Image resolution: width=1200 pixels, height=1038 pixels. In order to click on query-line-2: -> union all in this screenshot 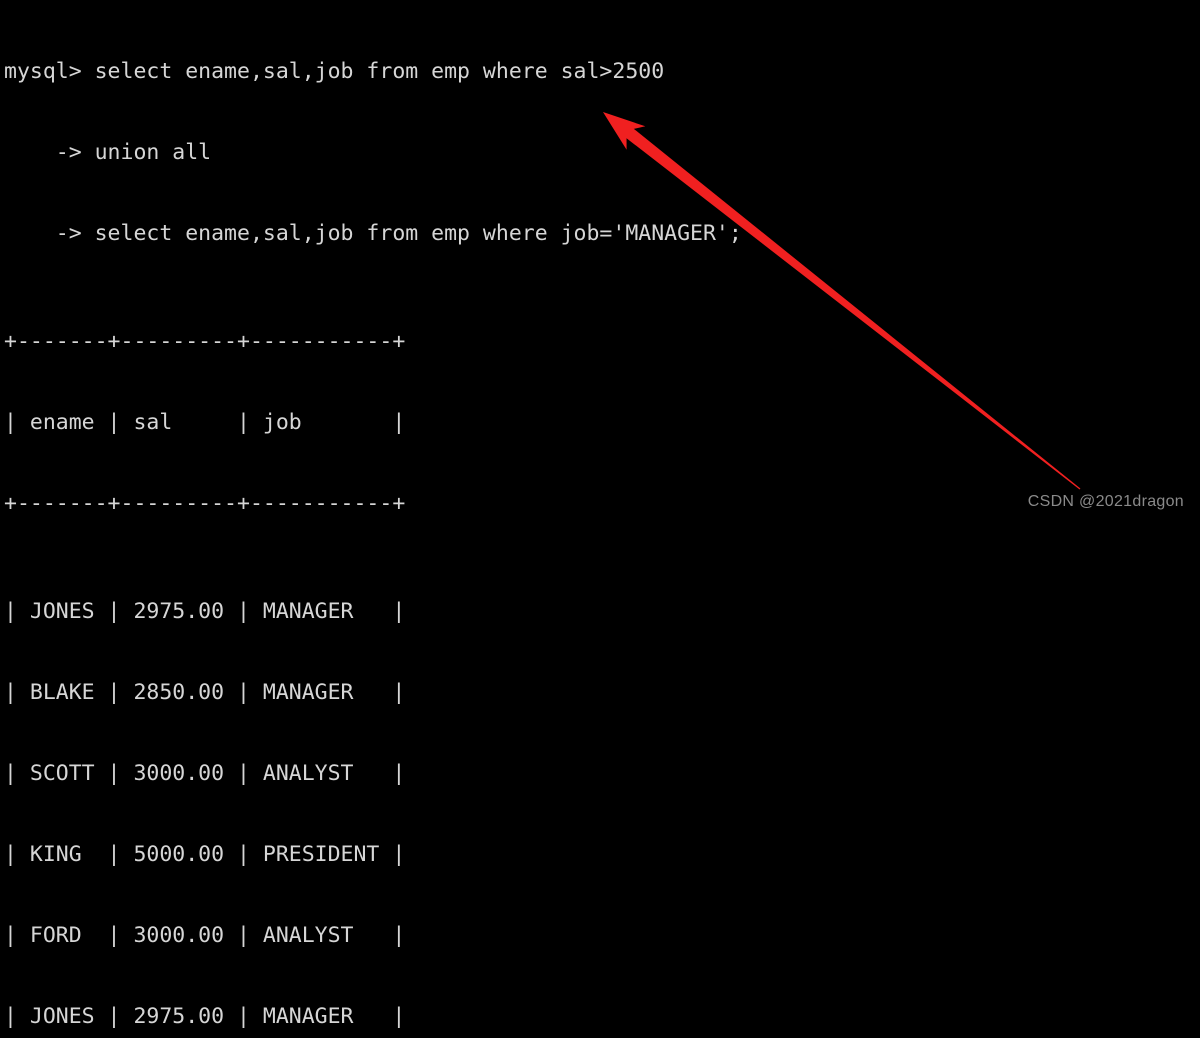, I will do `click(108, 152)`.